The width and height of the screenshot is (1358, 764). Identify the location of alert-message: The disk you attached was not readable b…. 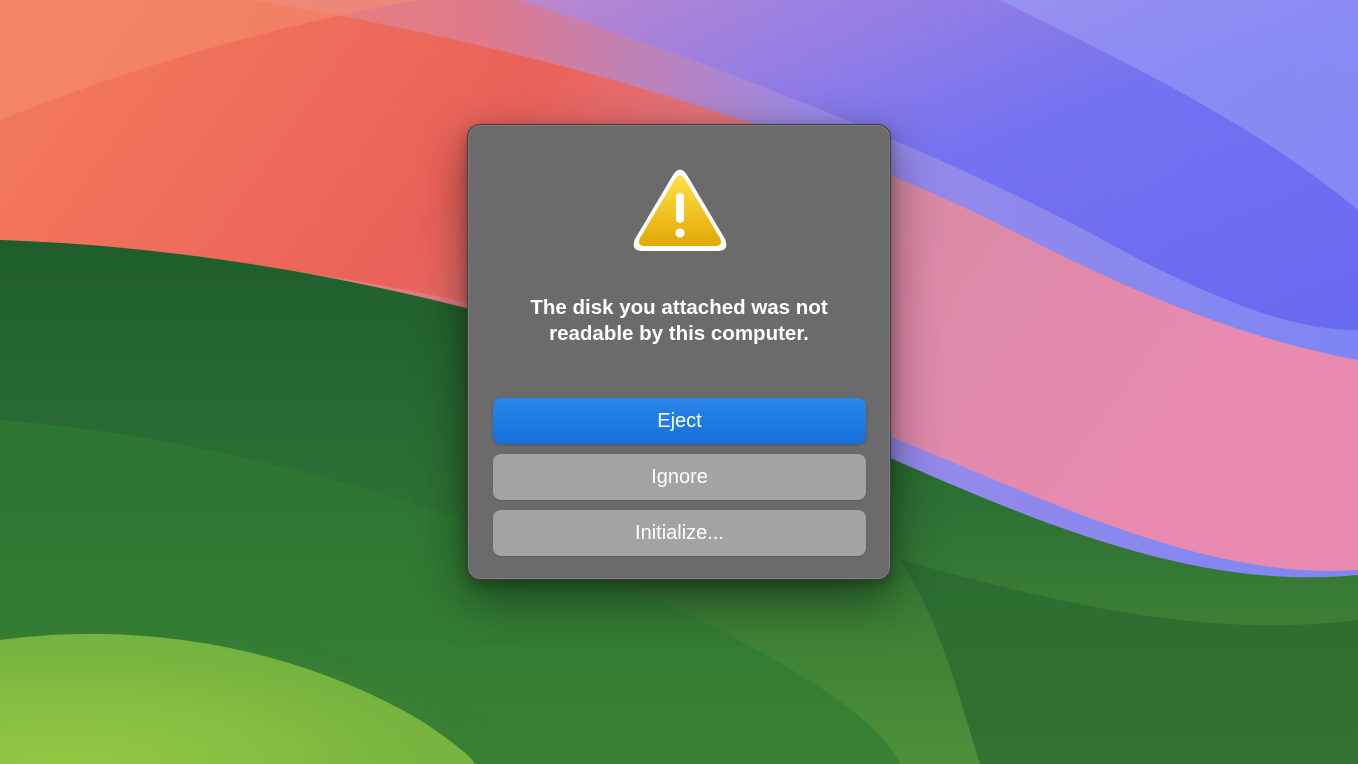
(679, 320).